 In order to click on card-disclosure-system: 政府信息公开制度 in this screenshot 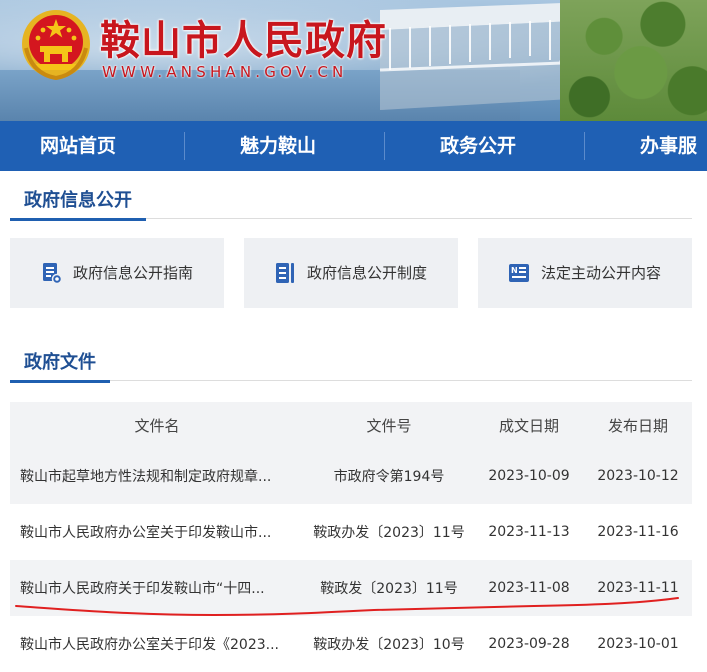, I will do `click(351, 273)`.